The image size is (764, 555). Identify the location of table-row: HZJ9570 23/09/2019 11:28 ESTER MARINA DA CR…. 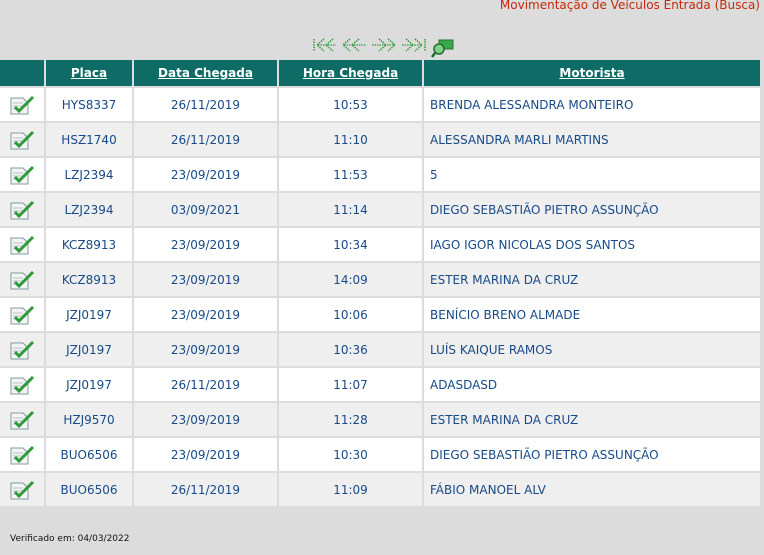
(380, 419).